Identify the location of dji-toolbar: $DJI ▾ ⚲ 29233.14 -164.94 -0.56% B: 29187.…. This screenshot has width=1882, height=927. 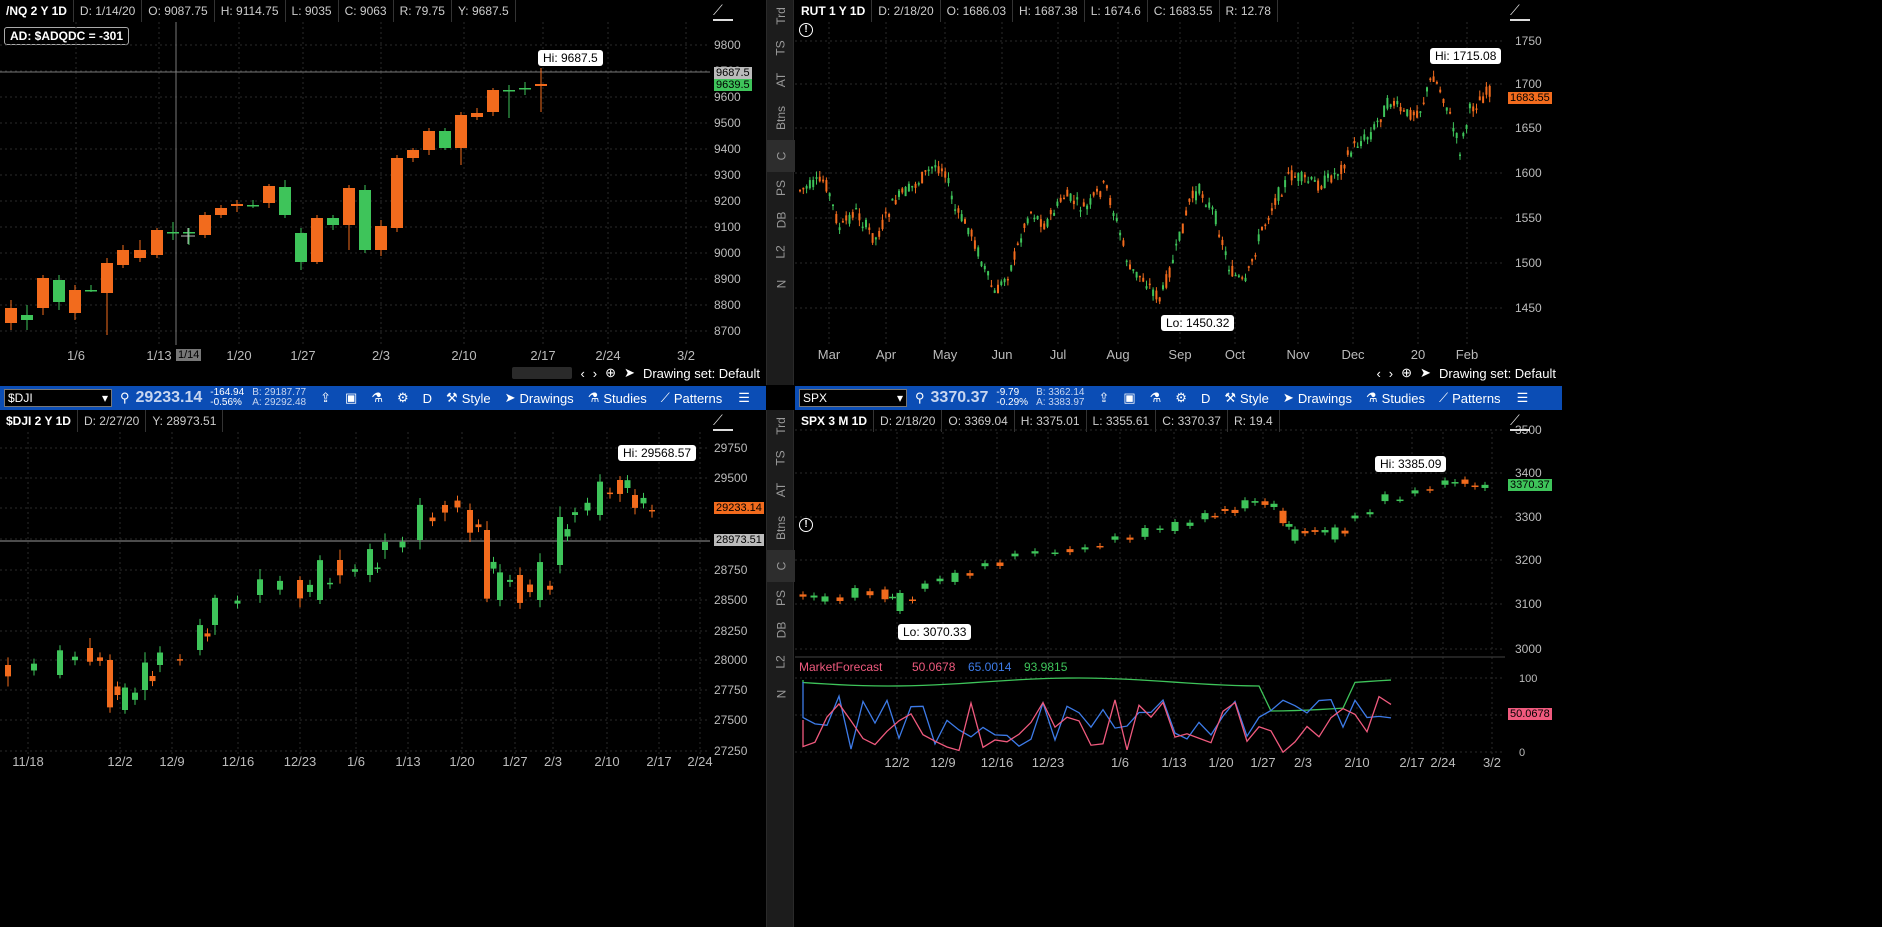
(383, 398).